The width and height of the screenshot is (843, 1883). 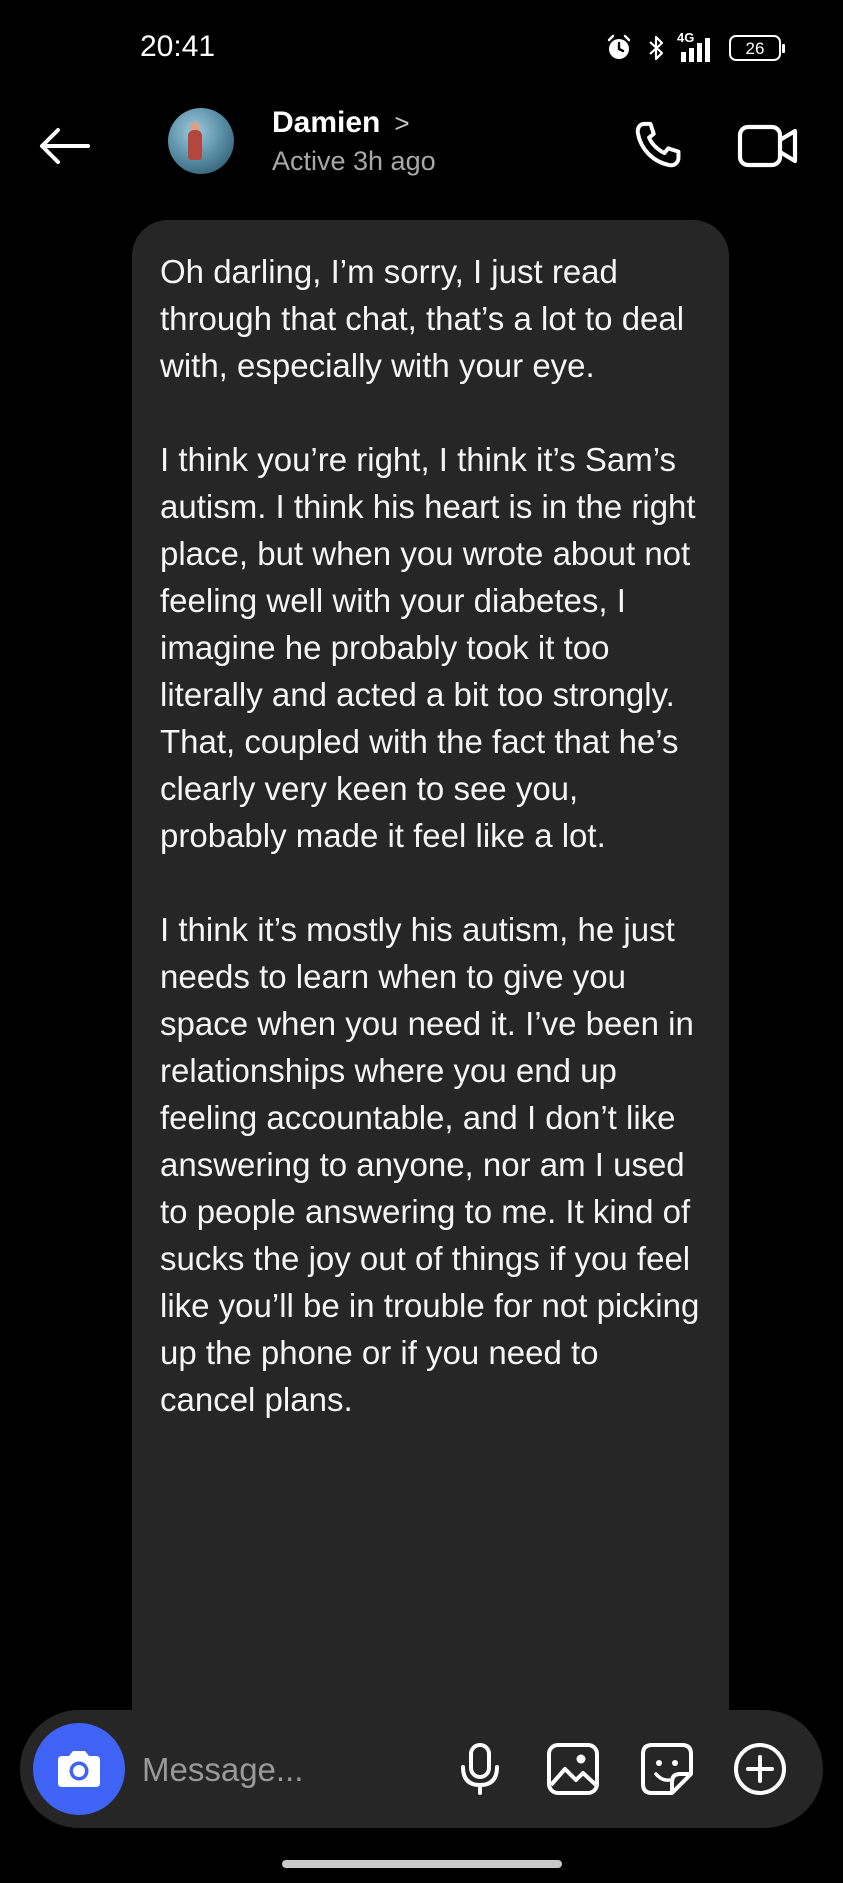 What do you see at coordinates (354, 161) in the screenshot?
I see `contact-status: Active 3h ago` at bounding box center [354, 161].